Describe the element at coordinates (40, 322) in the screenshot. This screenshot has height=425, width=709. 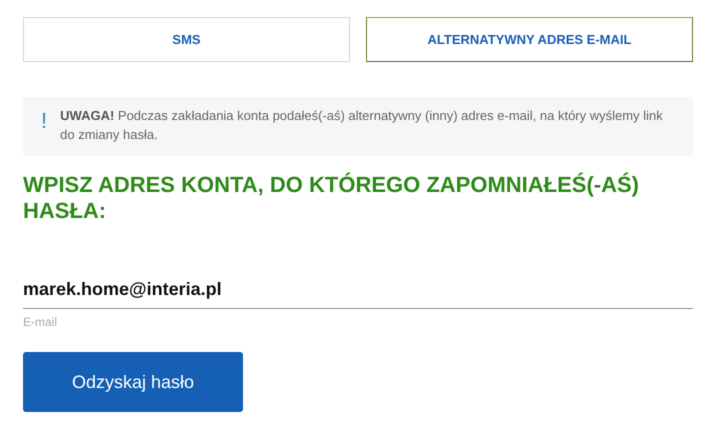
I see `email-label: E-mail` at that location.